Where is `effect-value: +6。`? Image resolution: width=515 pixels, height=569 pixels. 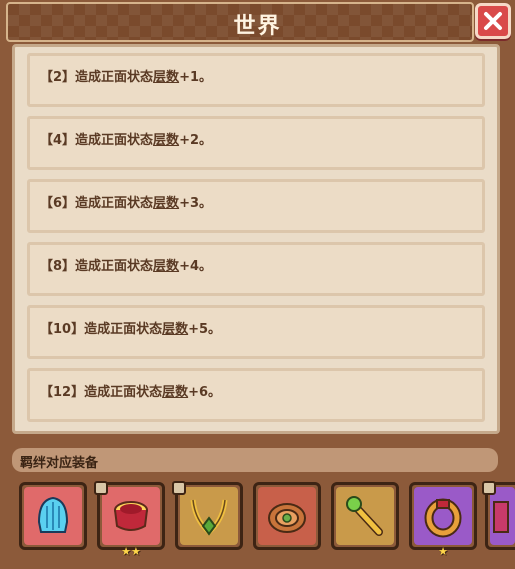
effect-value: +6。 is located at coordinates (205, 392).